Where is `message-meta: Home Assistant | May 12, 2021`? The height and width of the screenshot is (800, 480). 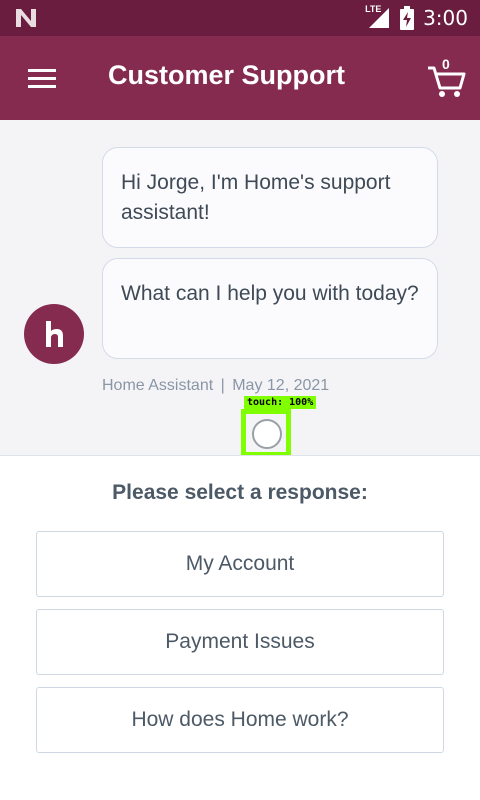 message-meta: Home Assistant | May 12, 2021 is located at coordinates (215, 386).